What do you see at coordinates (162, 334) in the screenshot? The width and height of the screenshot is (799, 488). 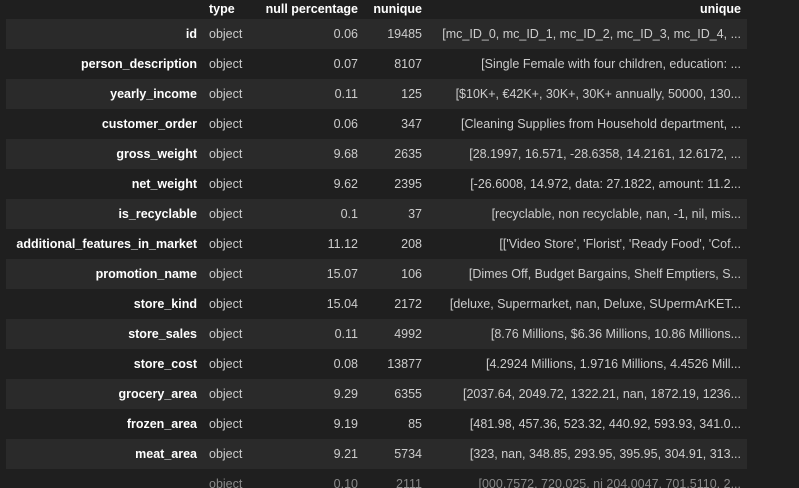 I see `row-index: store_sales` at bounding box center [162, 334].